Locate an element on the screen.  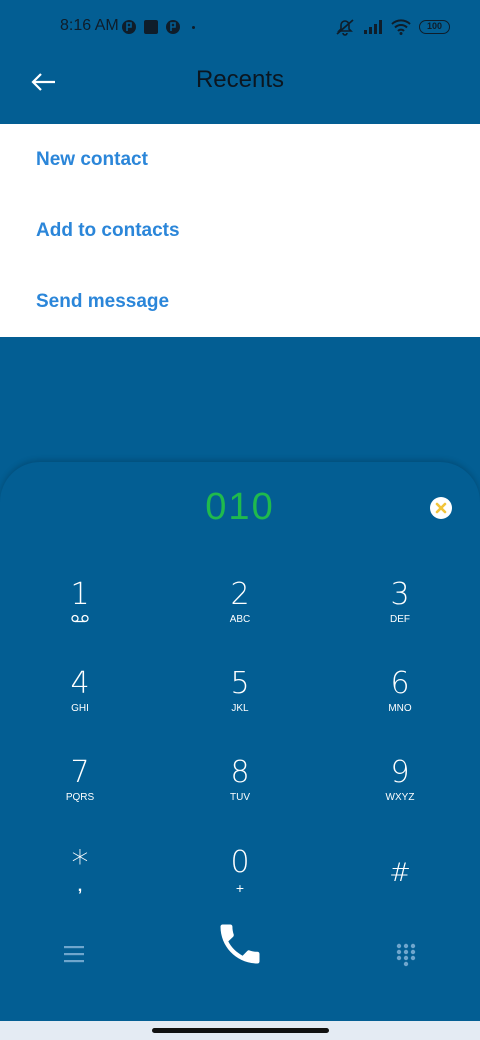
battery-icon: 100 is located at coordinates (434, 27).